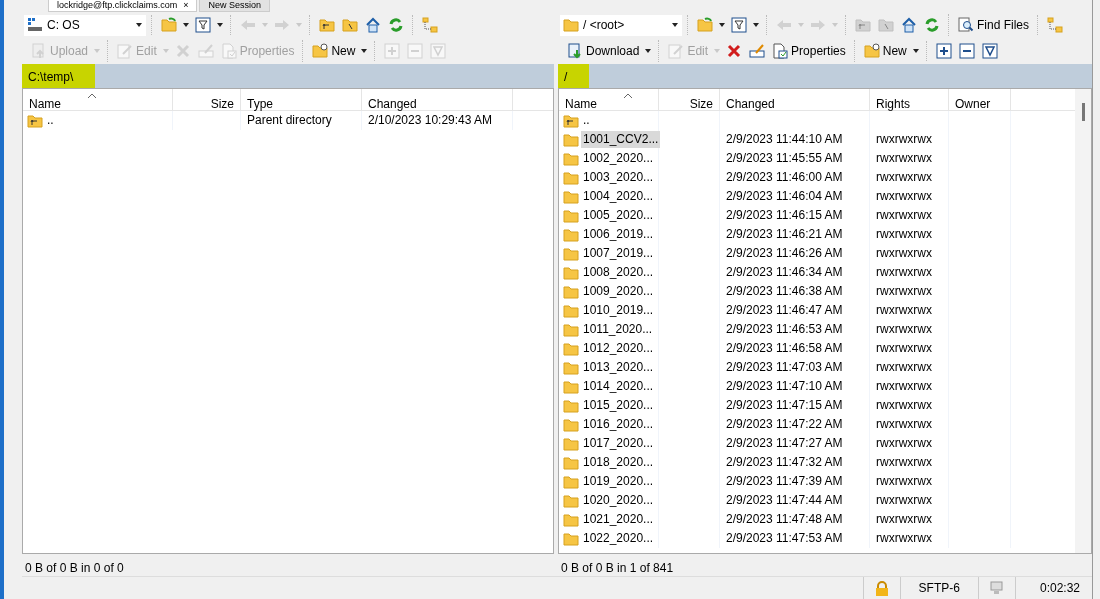 The width and height of the screenshot is (1100, 599). I want to click on table-cell: 2/9/2023 11:45:55 AM, so click(784, 158).